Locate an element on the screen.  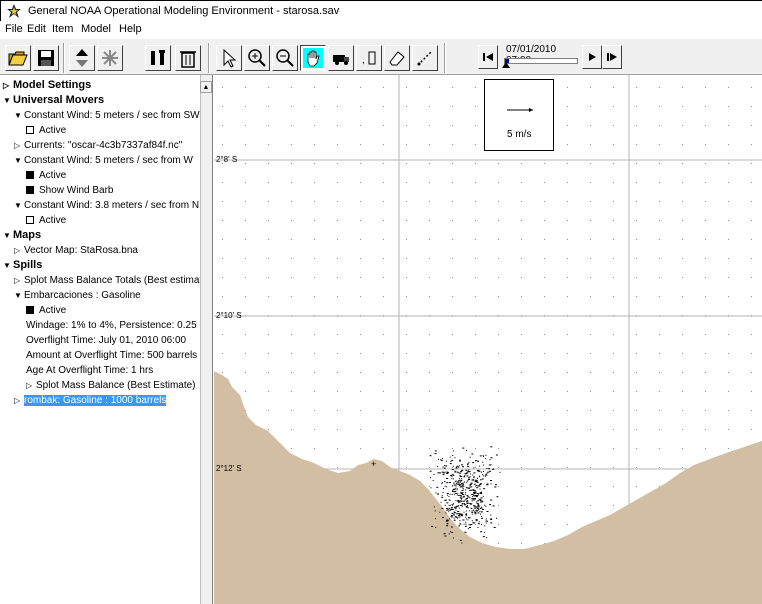
menu-help: Help is located at coordinates (130, 29).